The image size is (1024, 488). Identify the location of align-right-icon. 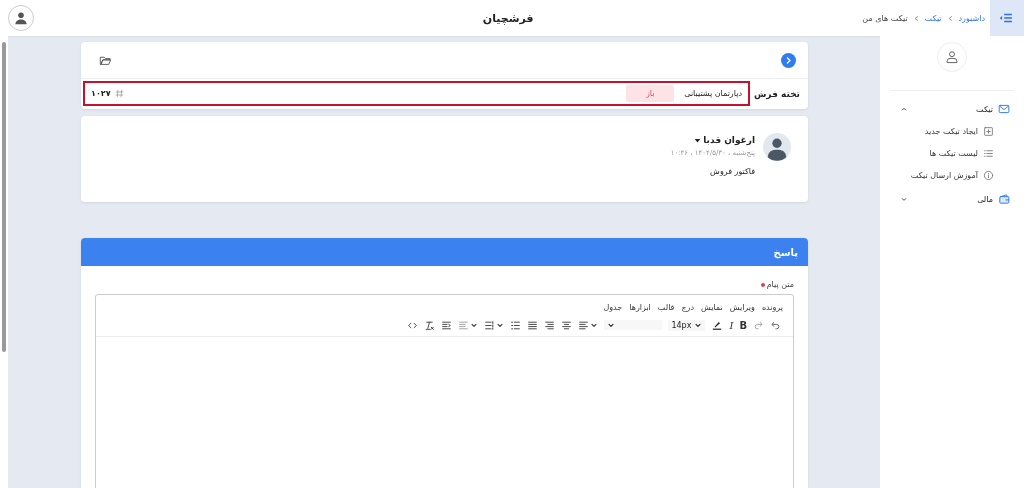
(550, 325).